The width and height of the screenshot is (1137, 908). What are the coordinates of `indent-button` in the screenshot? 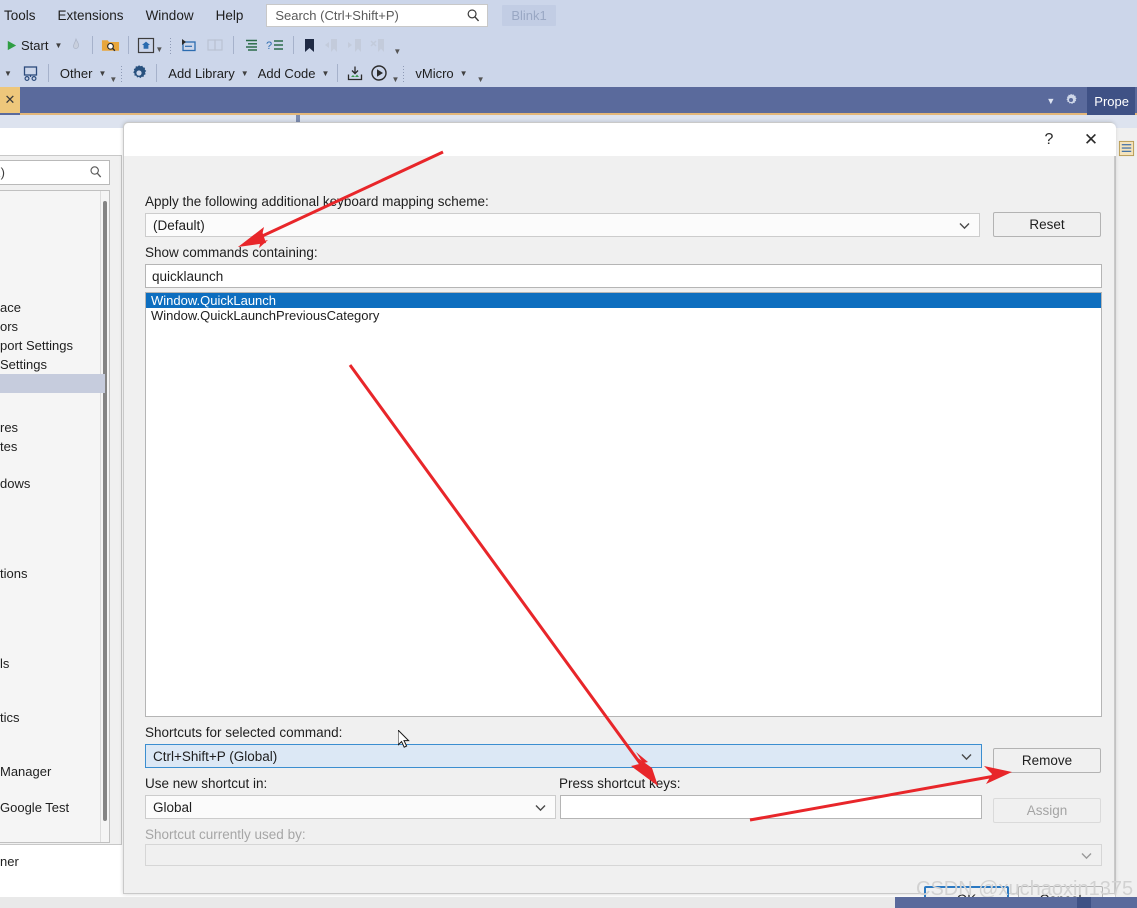 It's located at (251, 45).